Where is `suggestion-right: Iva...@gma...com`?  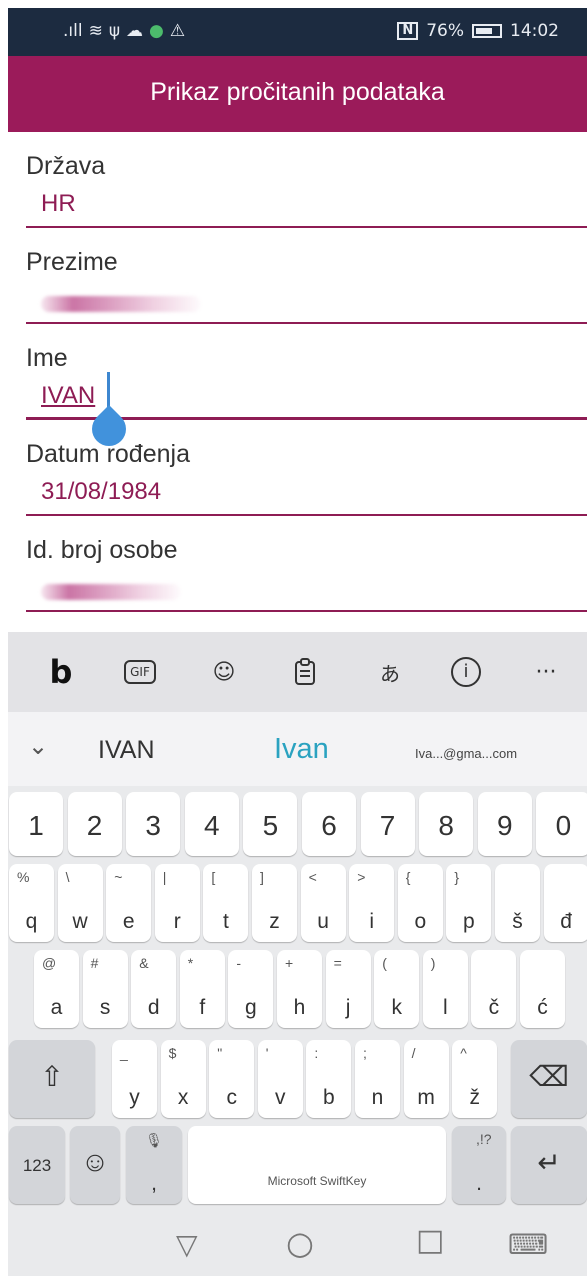
suggestion-right: Iva...@gma...com is located at coordinates (466, 753).